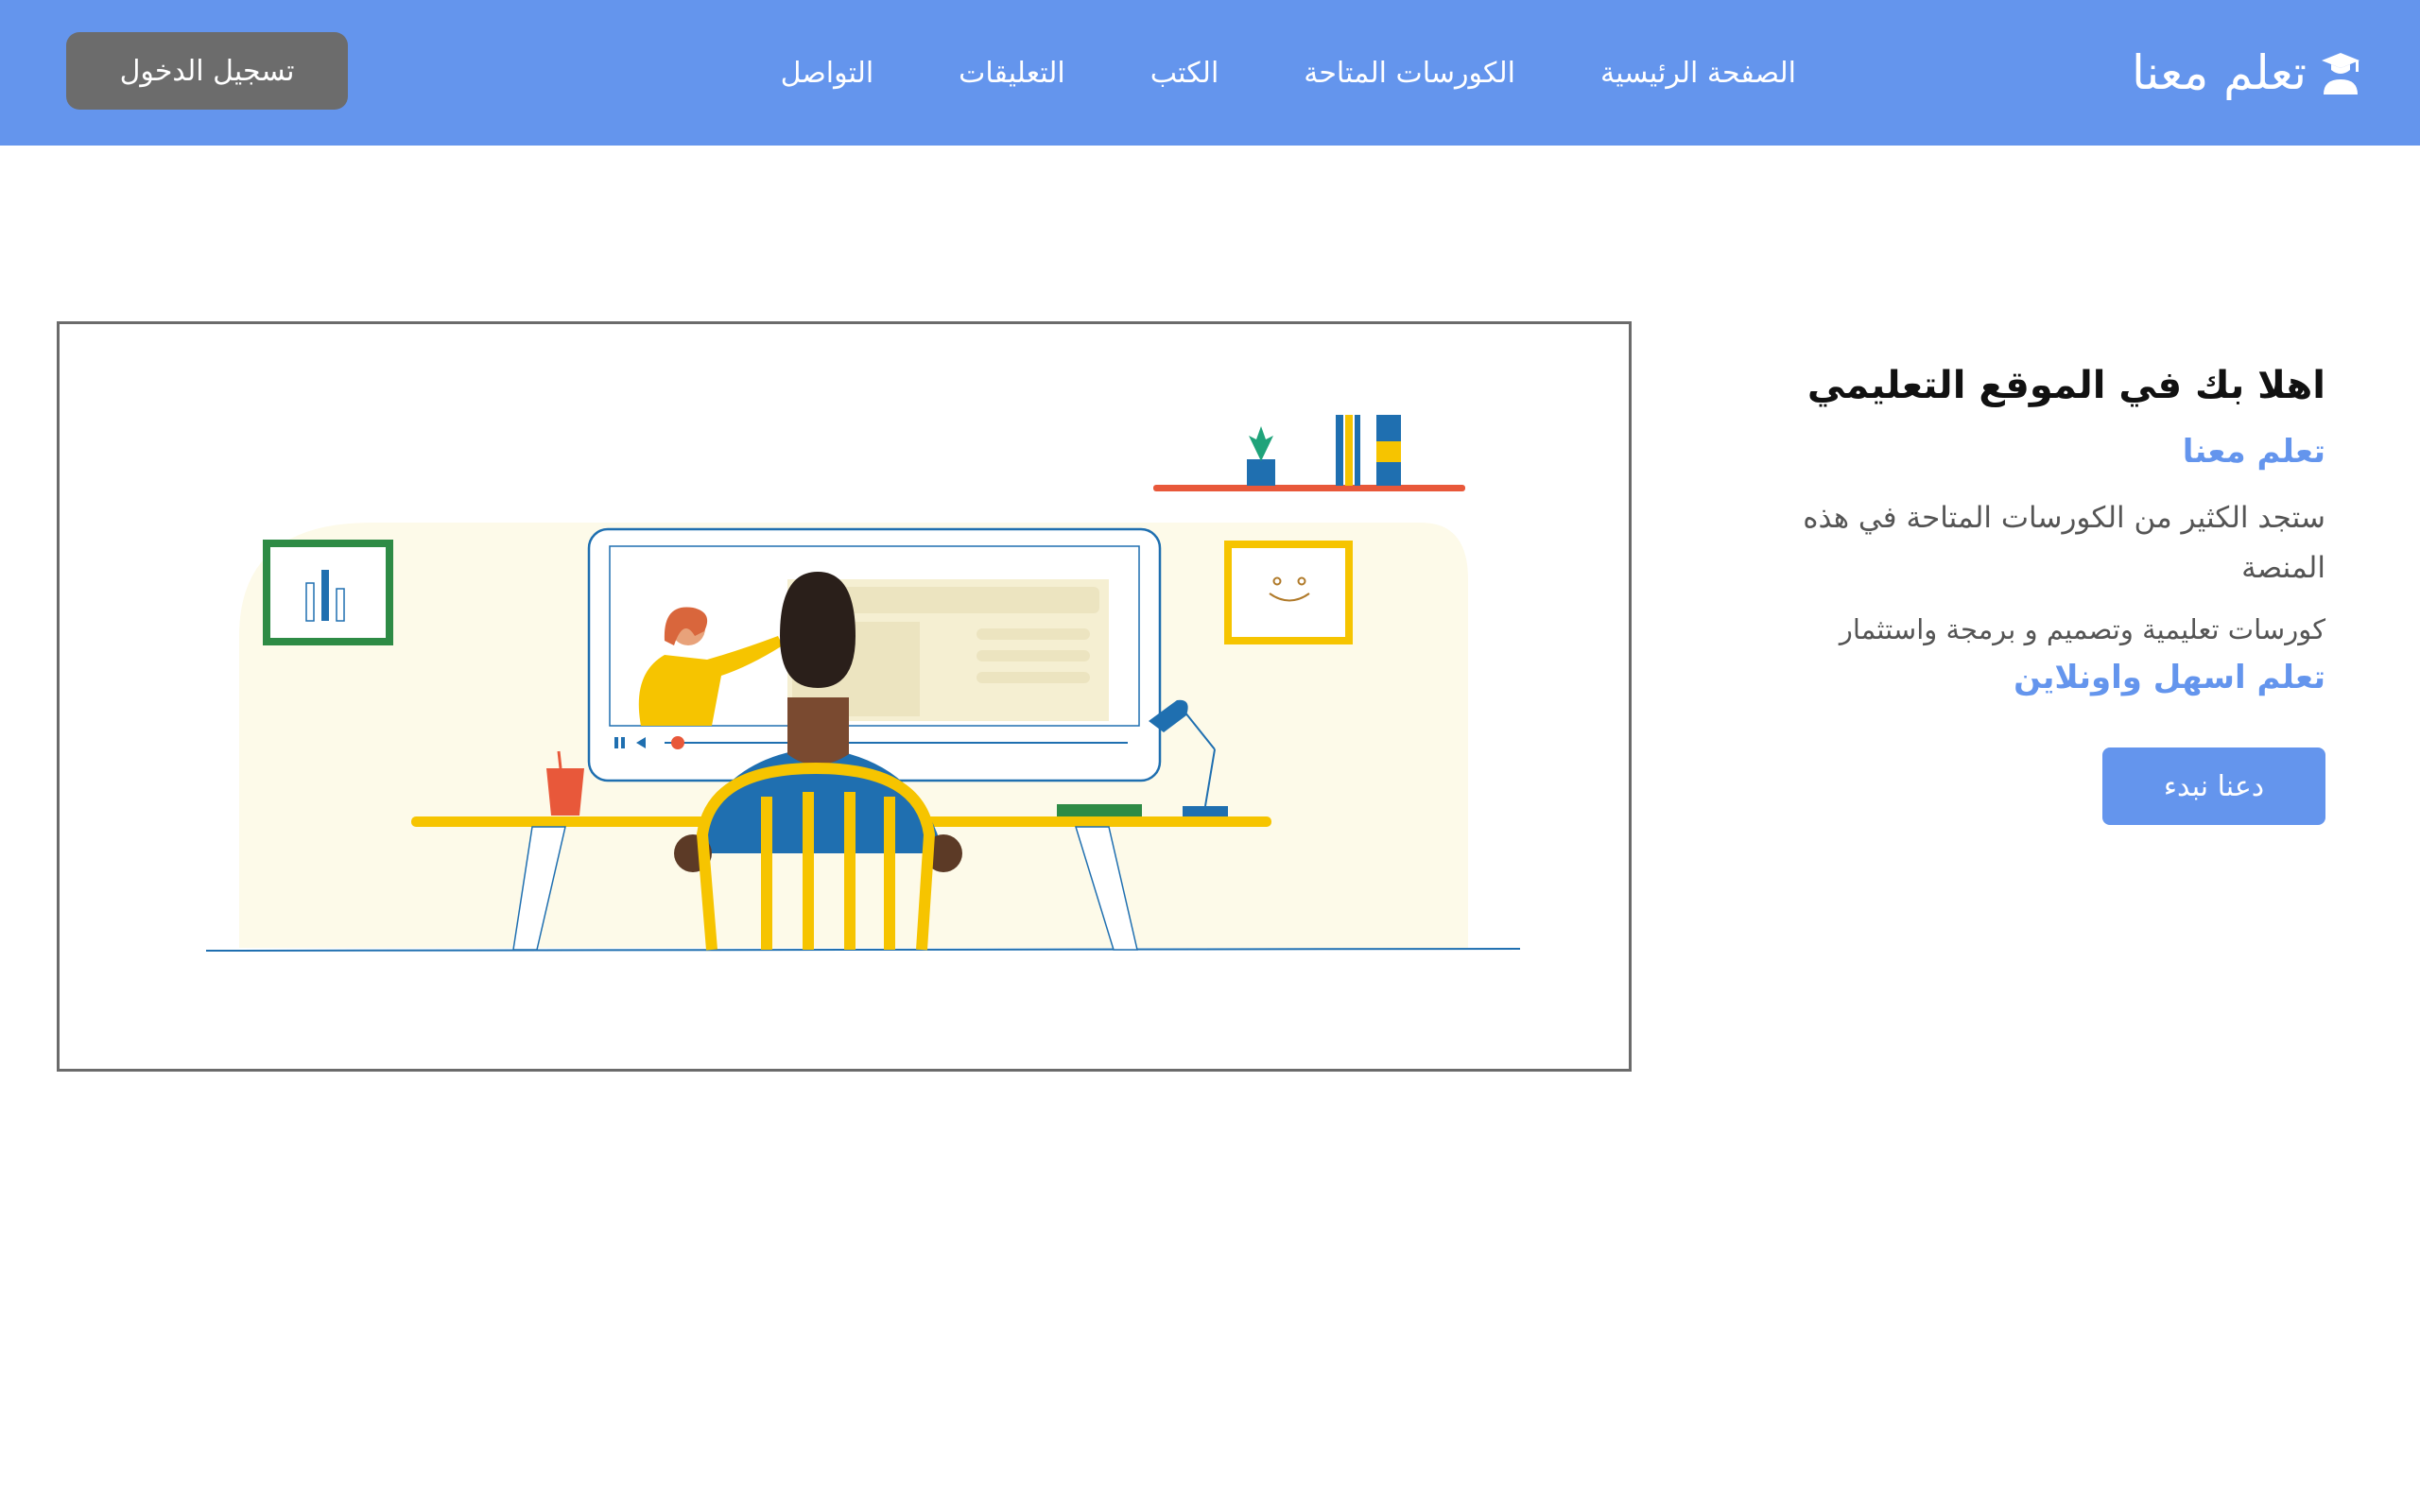 This screenshot has height=1512, width=2420. What do you see at coordinates (2213, 786) in the screenshot?
I see `start-button: دعنا نبدء` at bounding box center [2213, 786].